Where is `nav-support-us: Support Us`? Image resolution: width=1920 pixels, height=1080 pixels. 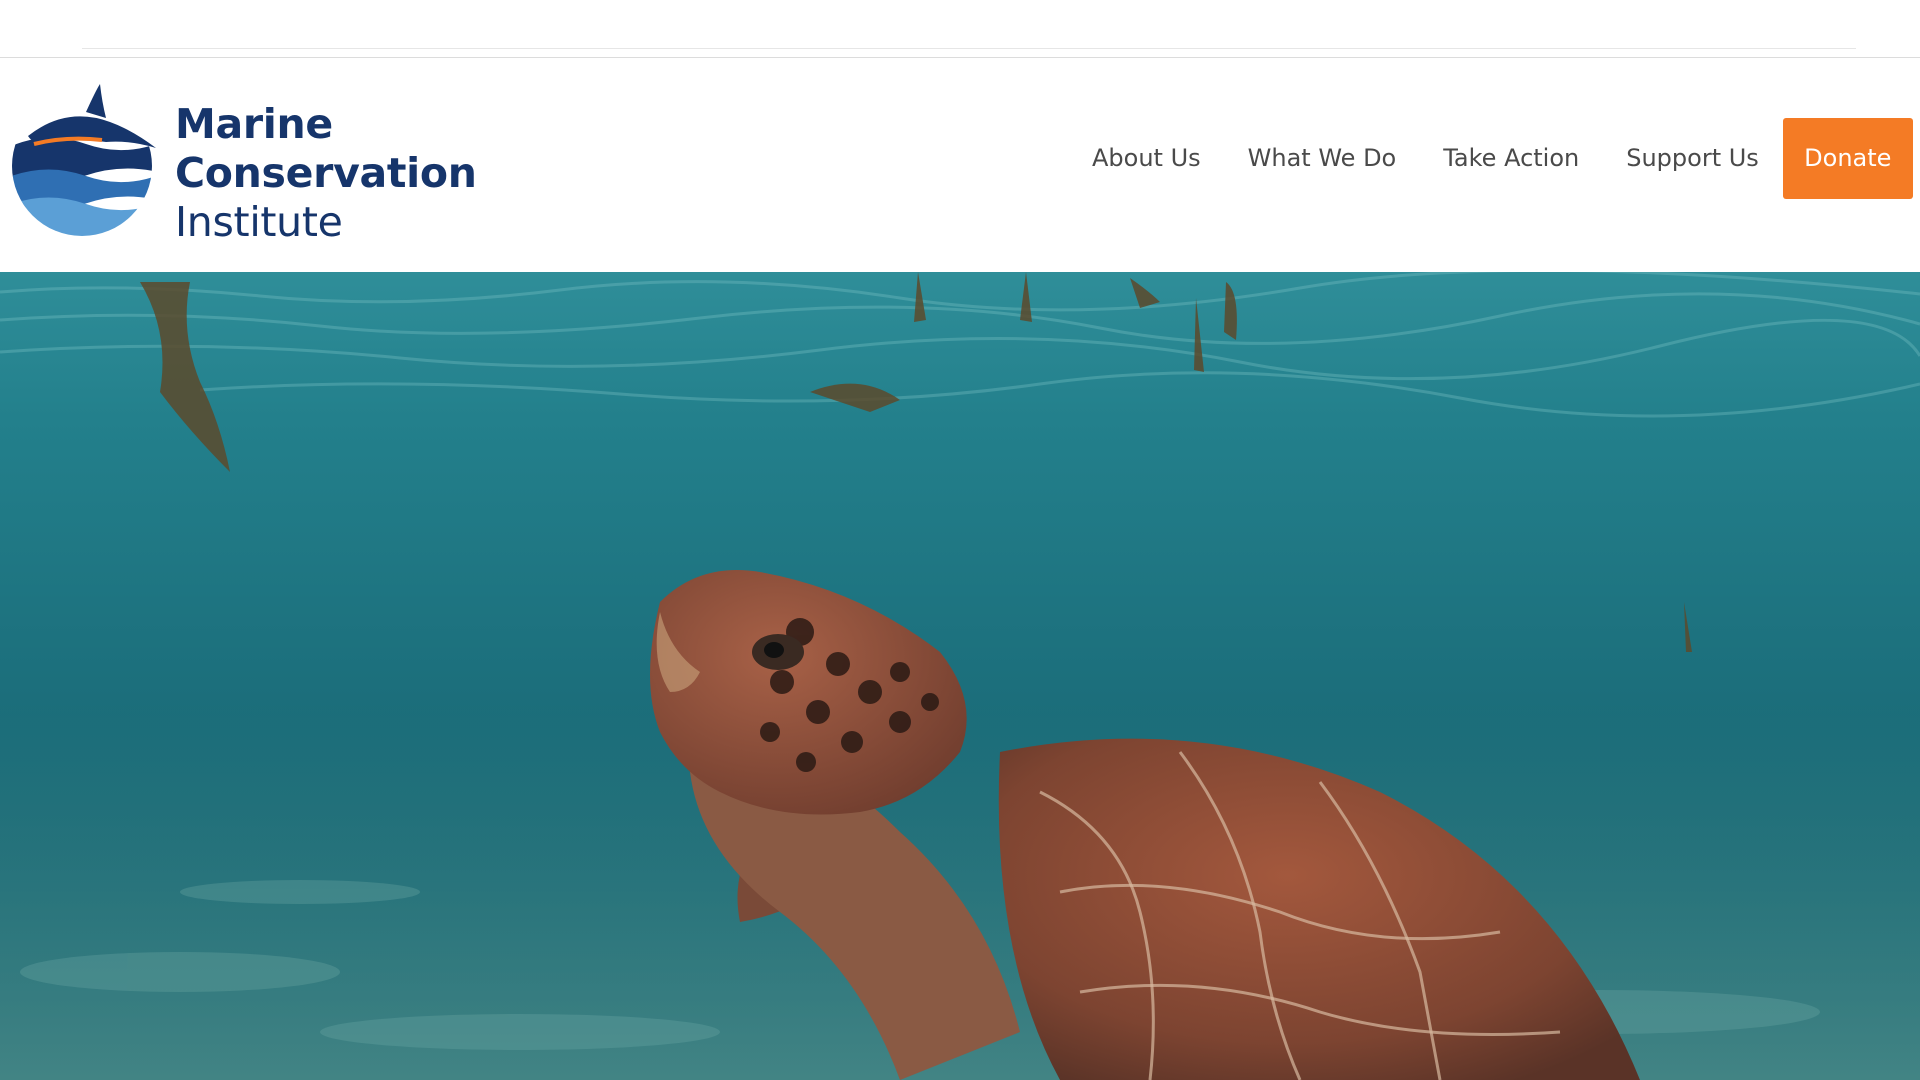 nav-support-us: Support Us is located at coordinates (1692, 158).